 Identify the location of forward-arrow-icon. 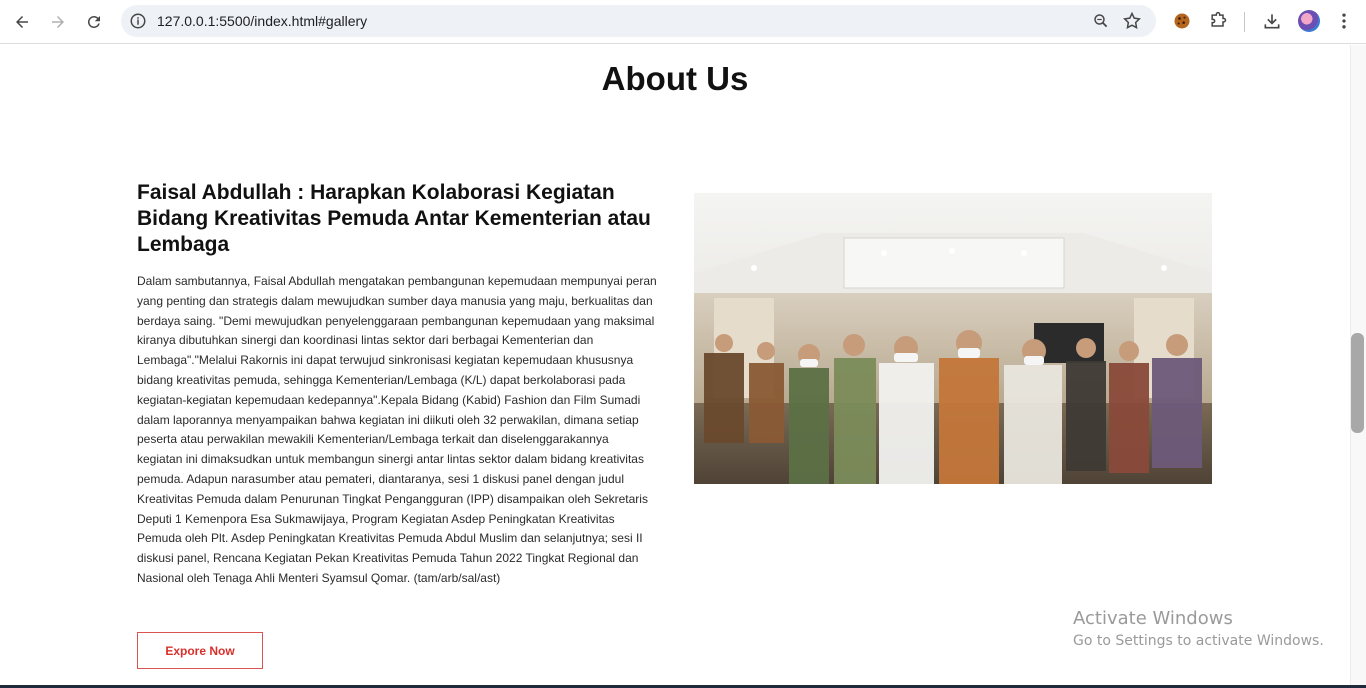
(58, 22).